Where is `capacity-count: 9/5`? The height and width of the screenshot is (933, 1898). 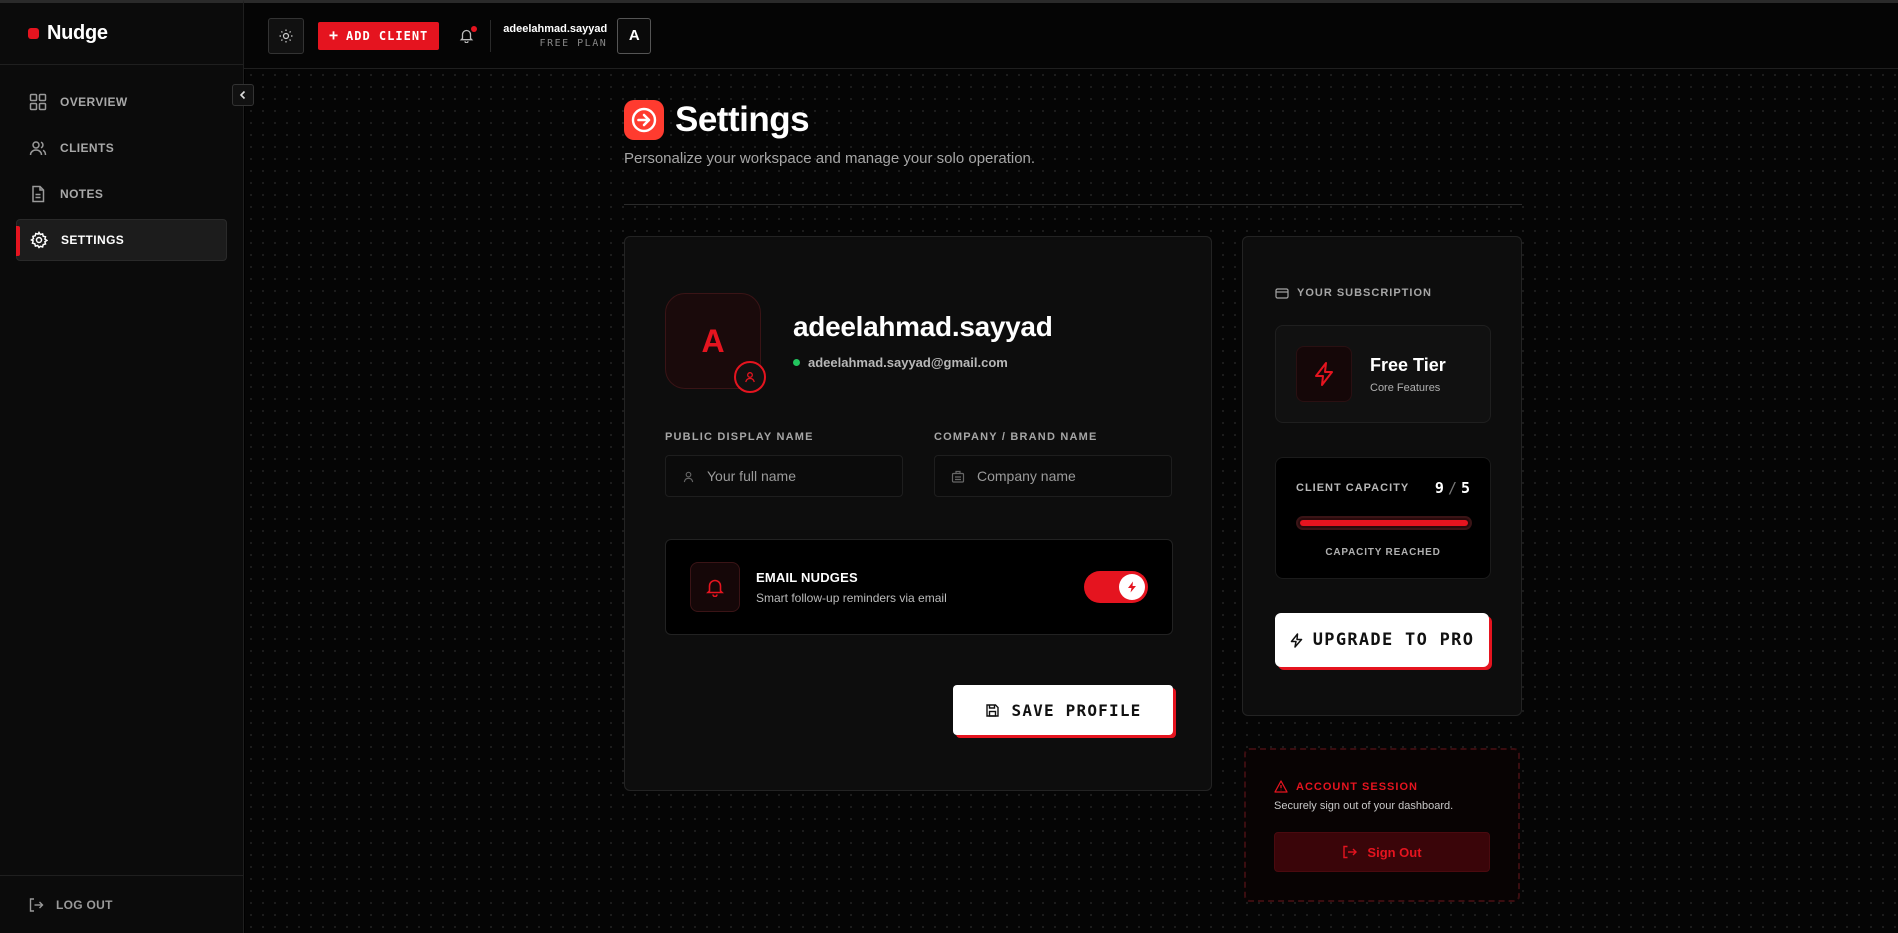
capacity-count: 9/5 is located at coordinates (1452, 488).